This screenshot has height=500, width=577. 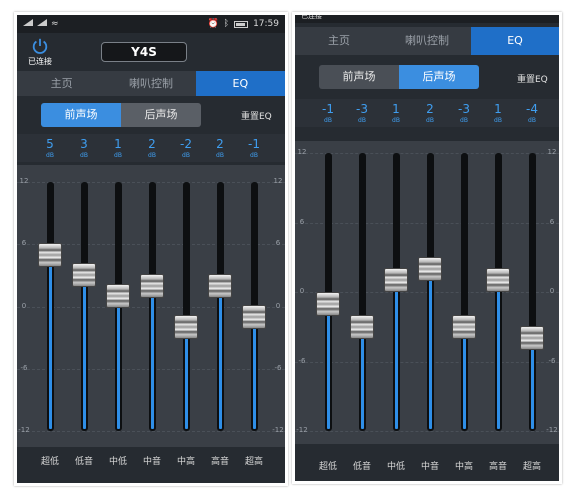 What do you see at coordinates (144, 52) in the screenshot?
I see `device-name: Y4S` at bounding box center [144, 52].